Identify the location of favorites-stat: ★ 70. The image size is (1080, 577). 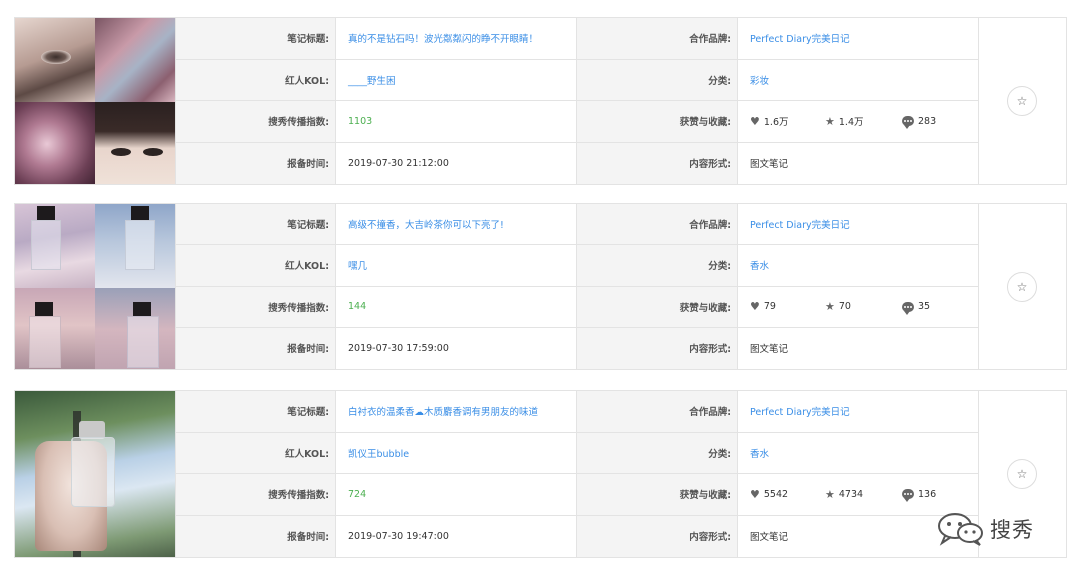
(863, 306).